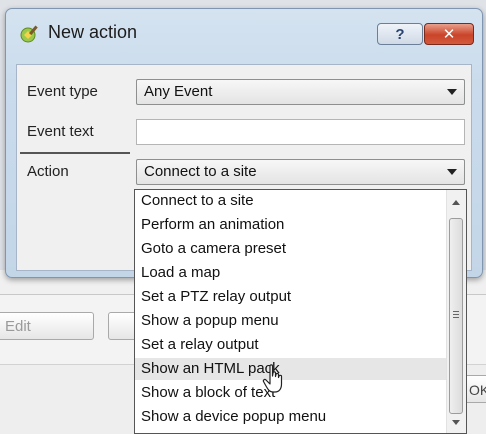  Describe the element at coordinates (291, 369) in the screenshot. I see `list-item-hovered: Show an HTML pack` at that location.